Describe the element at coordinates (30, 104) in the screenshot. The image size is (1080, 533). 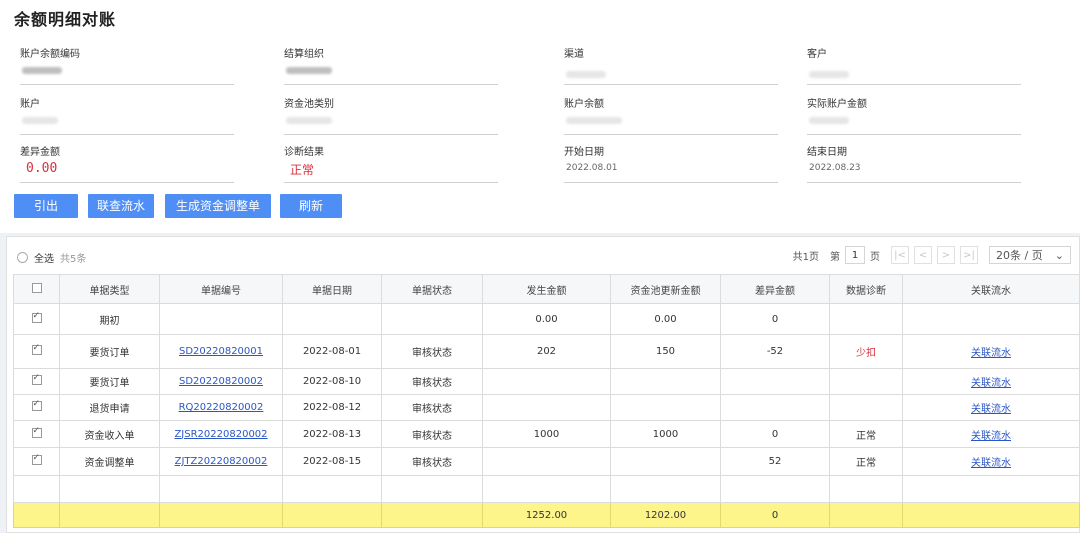
I see `account-label: 账户` at that location.